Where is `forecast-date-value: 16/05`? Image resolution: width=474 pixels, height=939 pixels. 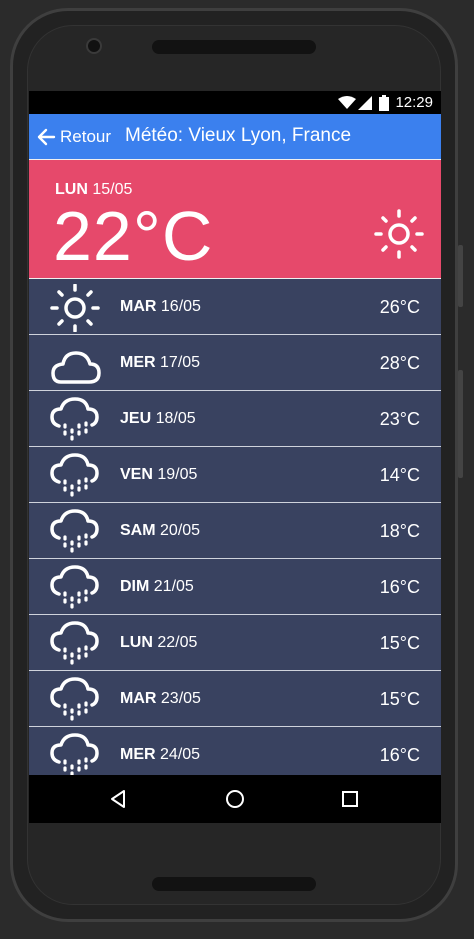 forecast-date-value: 16/05 is located at coordinates (180, 306).